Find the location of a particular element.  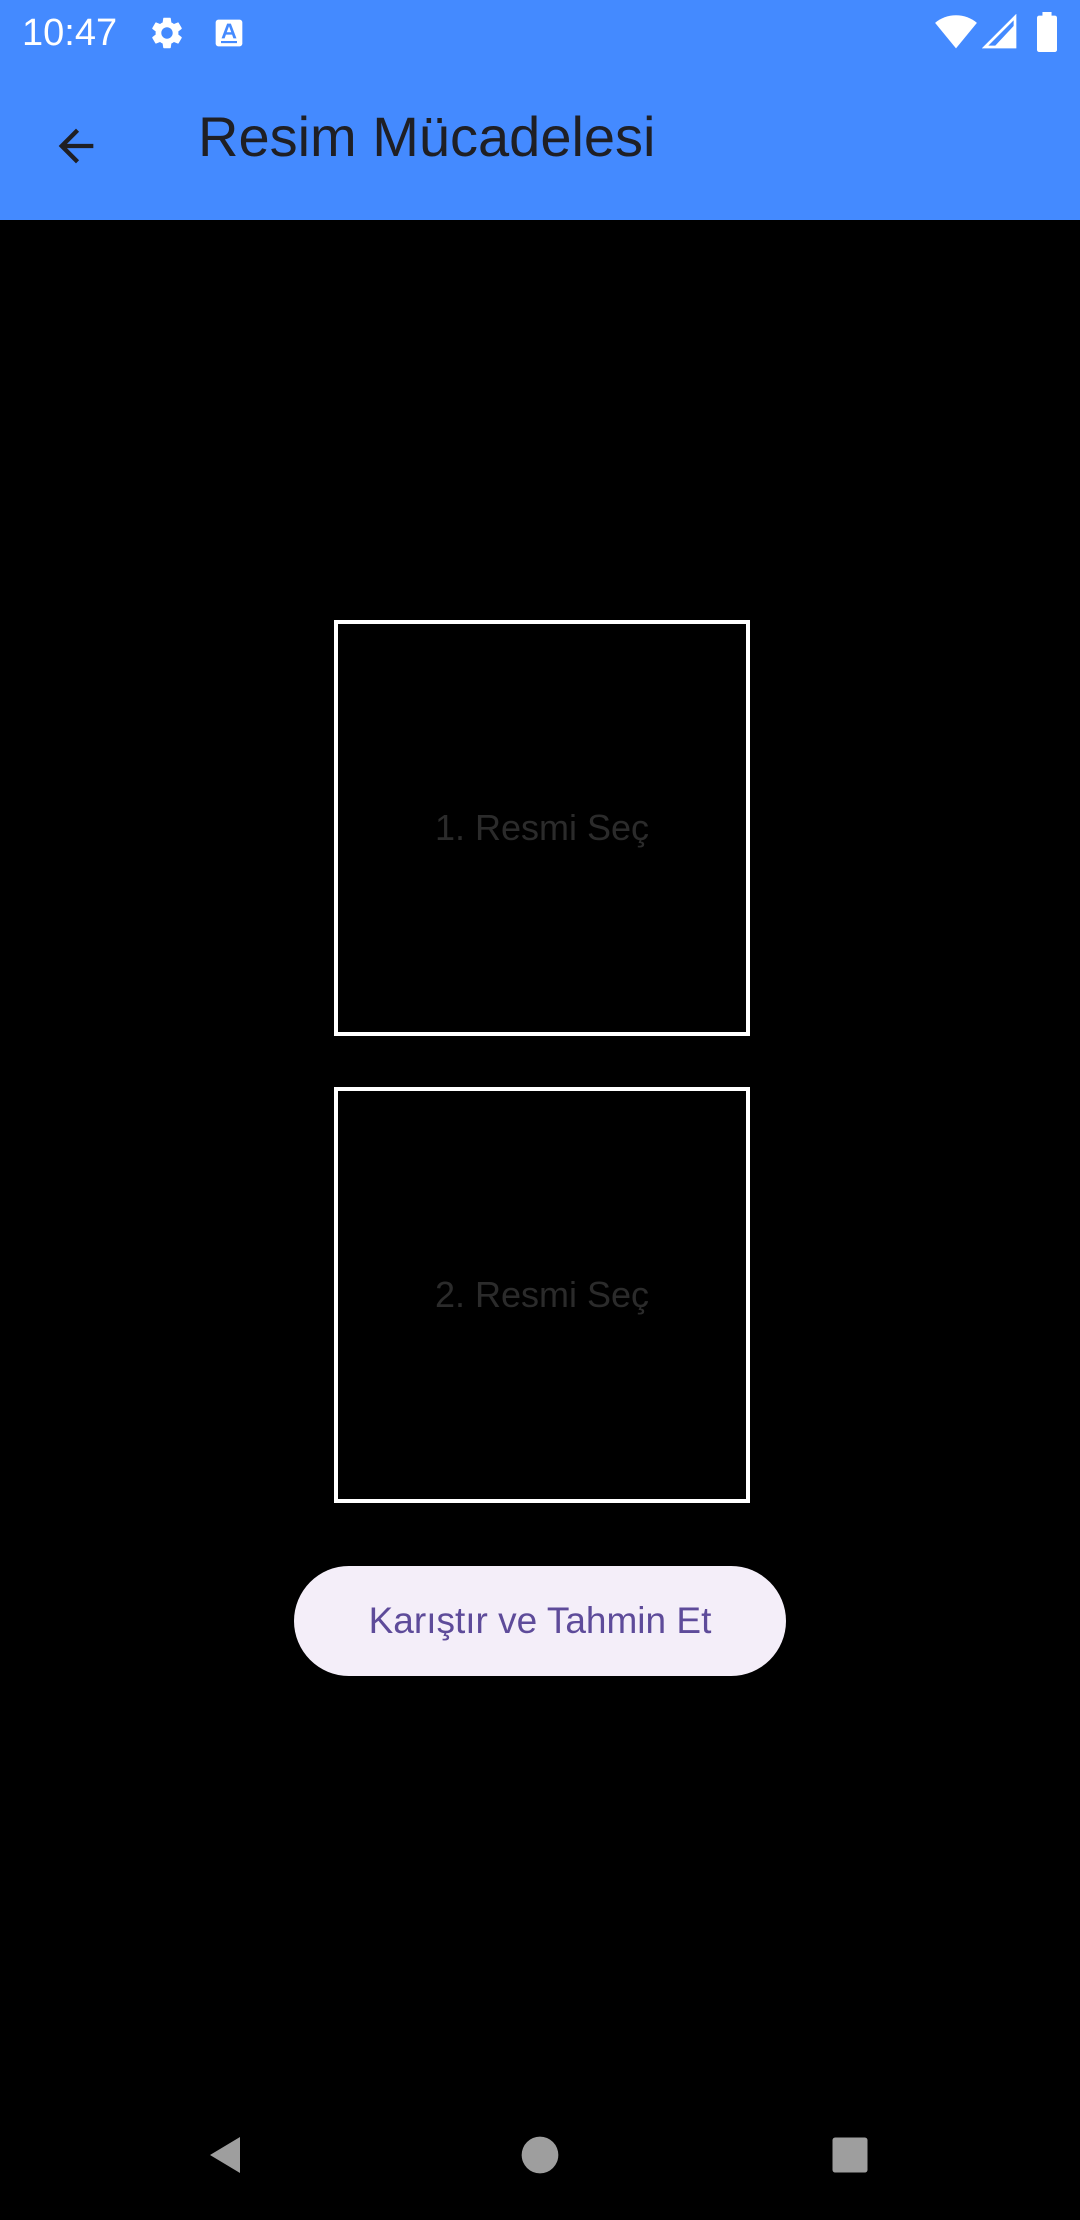

nav-home-button is located at coordinates (540, 2155).